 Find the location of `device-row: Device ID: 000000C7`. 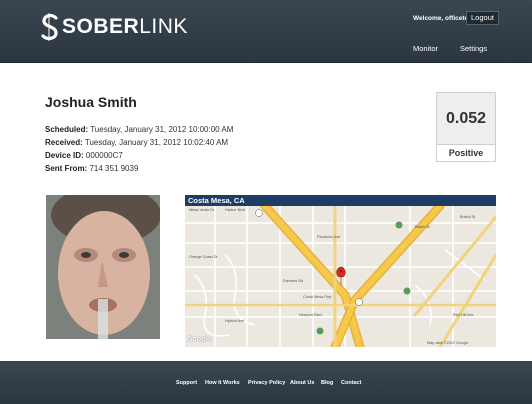

device-row: Device ID: 000000C7 is located at coordinates (84, 155).